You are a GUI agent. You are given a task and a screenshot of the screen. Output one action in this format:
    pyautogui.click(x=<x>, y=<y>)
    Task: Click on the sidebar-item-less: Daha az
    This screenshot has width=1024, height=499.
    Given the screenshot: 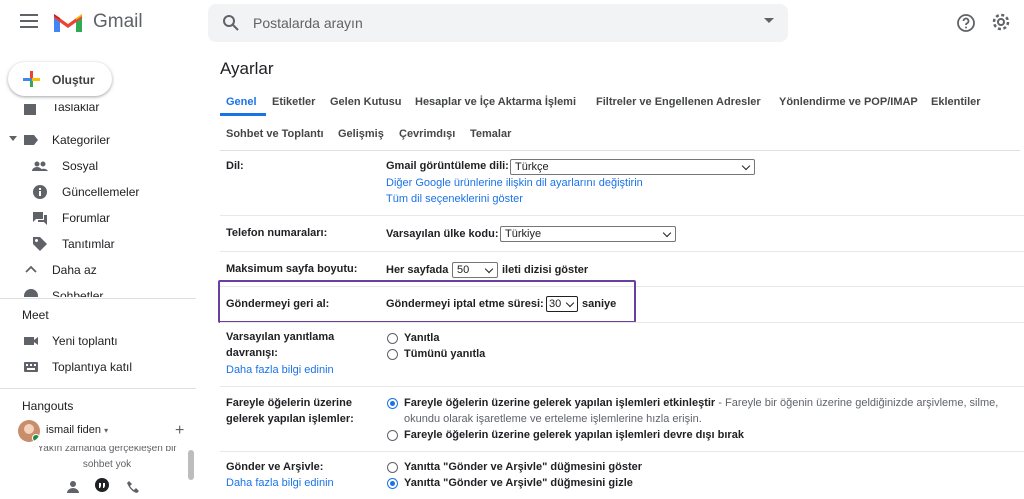 What is the action you would take?
    pyautogui.click(x=97, y=270)
    